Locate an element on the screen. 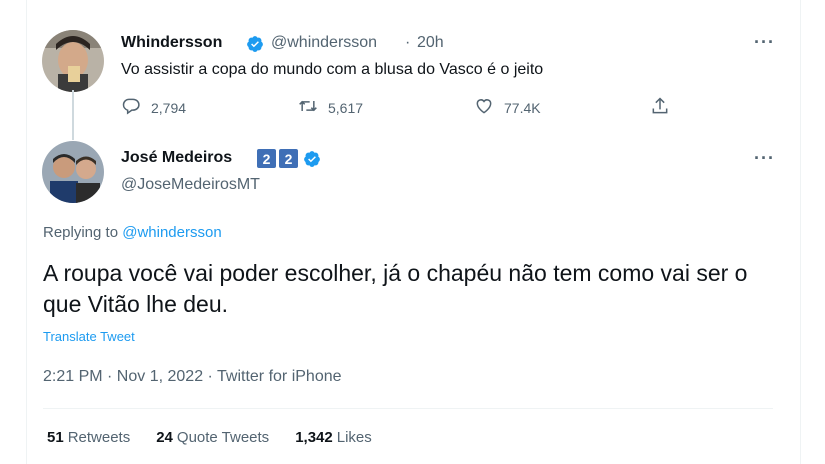  retweet-button: 5,617 is located at coordinates (330, 107).